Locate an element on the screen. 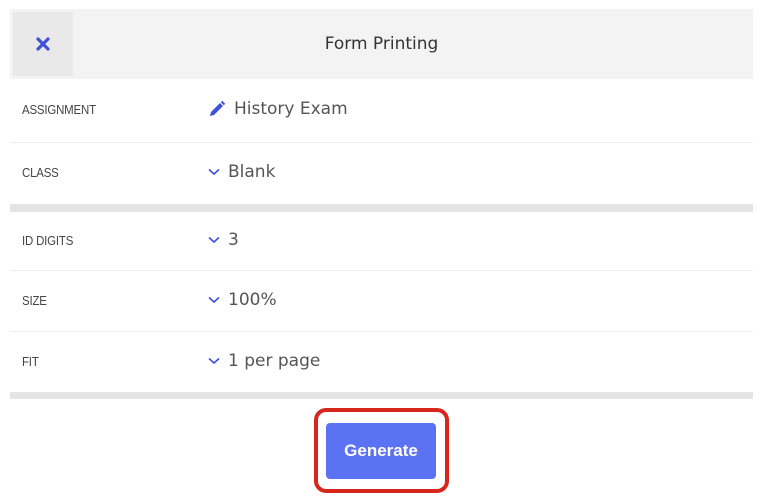 The height and width of the screenshot is (502, 763). size-value-text: 100% is located at coordinates (252, 300).